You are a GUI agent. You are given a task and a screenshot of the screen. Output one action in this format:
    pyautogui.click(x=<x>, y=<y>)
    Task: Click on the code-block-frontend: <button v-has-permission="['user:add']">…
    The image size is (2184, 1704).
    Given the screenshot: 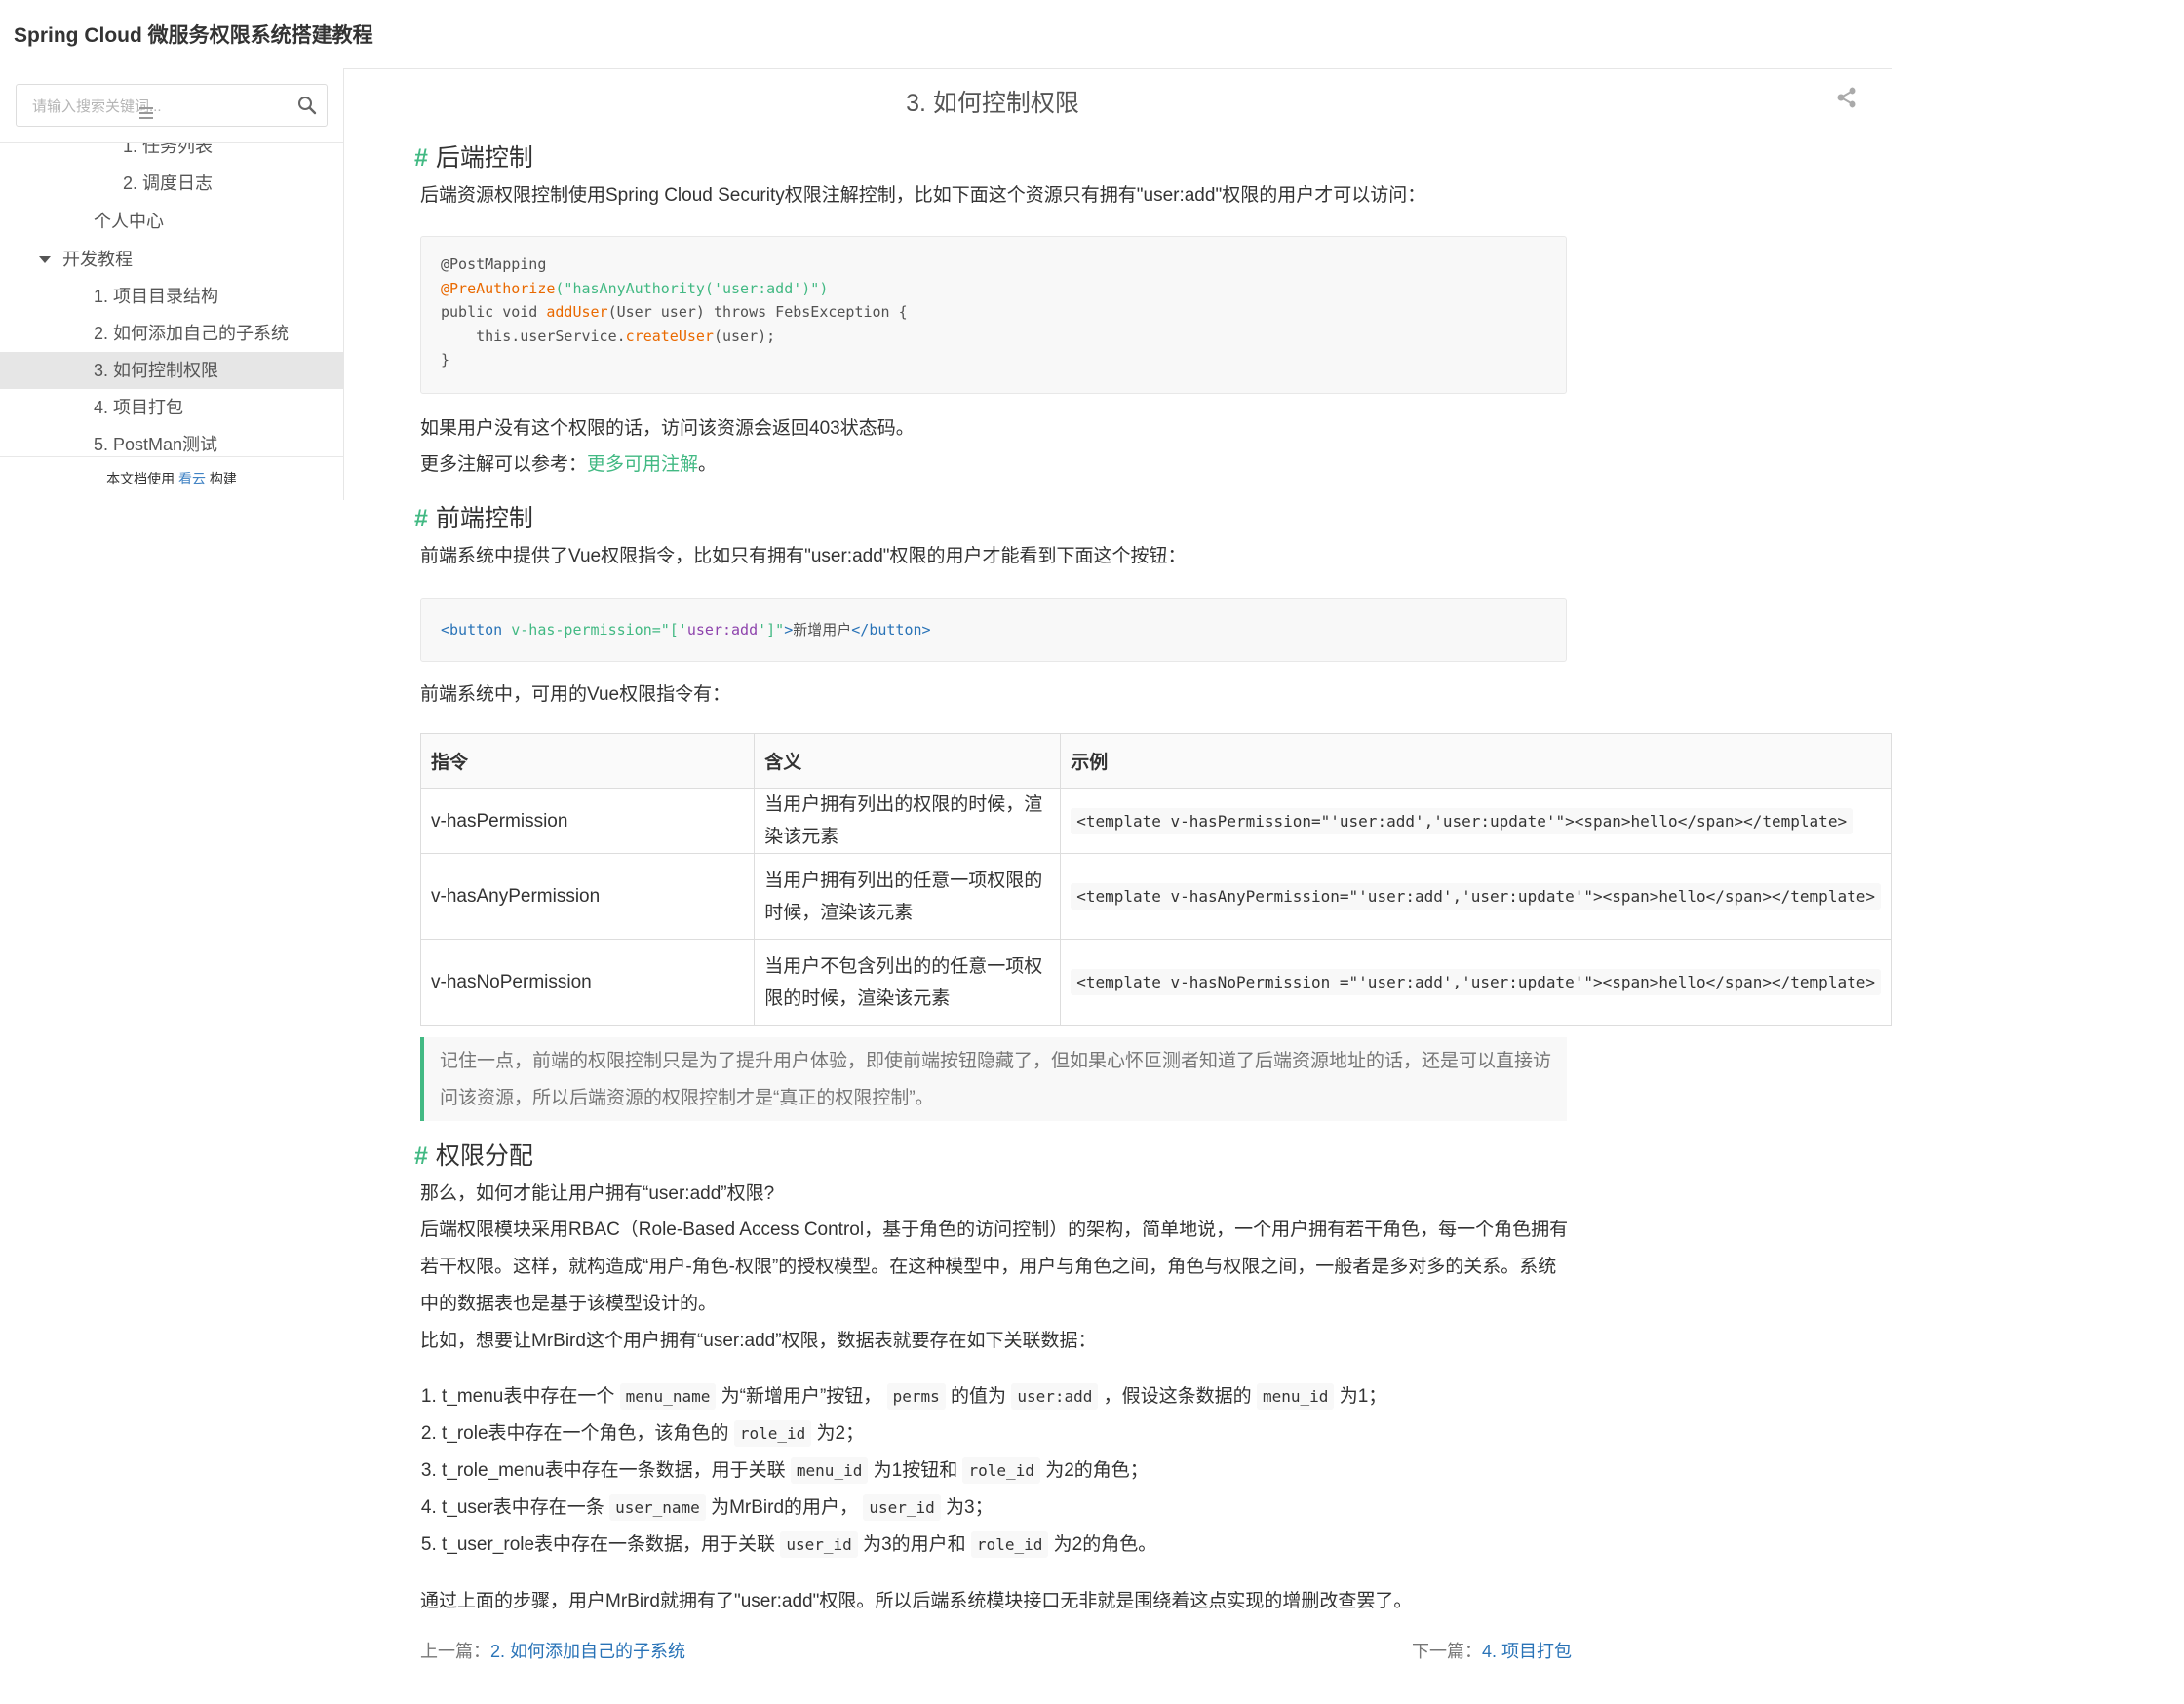 What is the action you would take?
    pyautogui.click(x=993, y=630)
    